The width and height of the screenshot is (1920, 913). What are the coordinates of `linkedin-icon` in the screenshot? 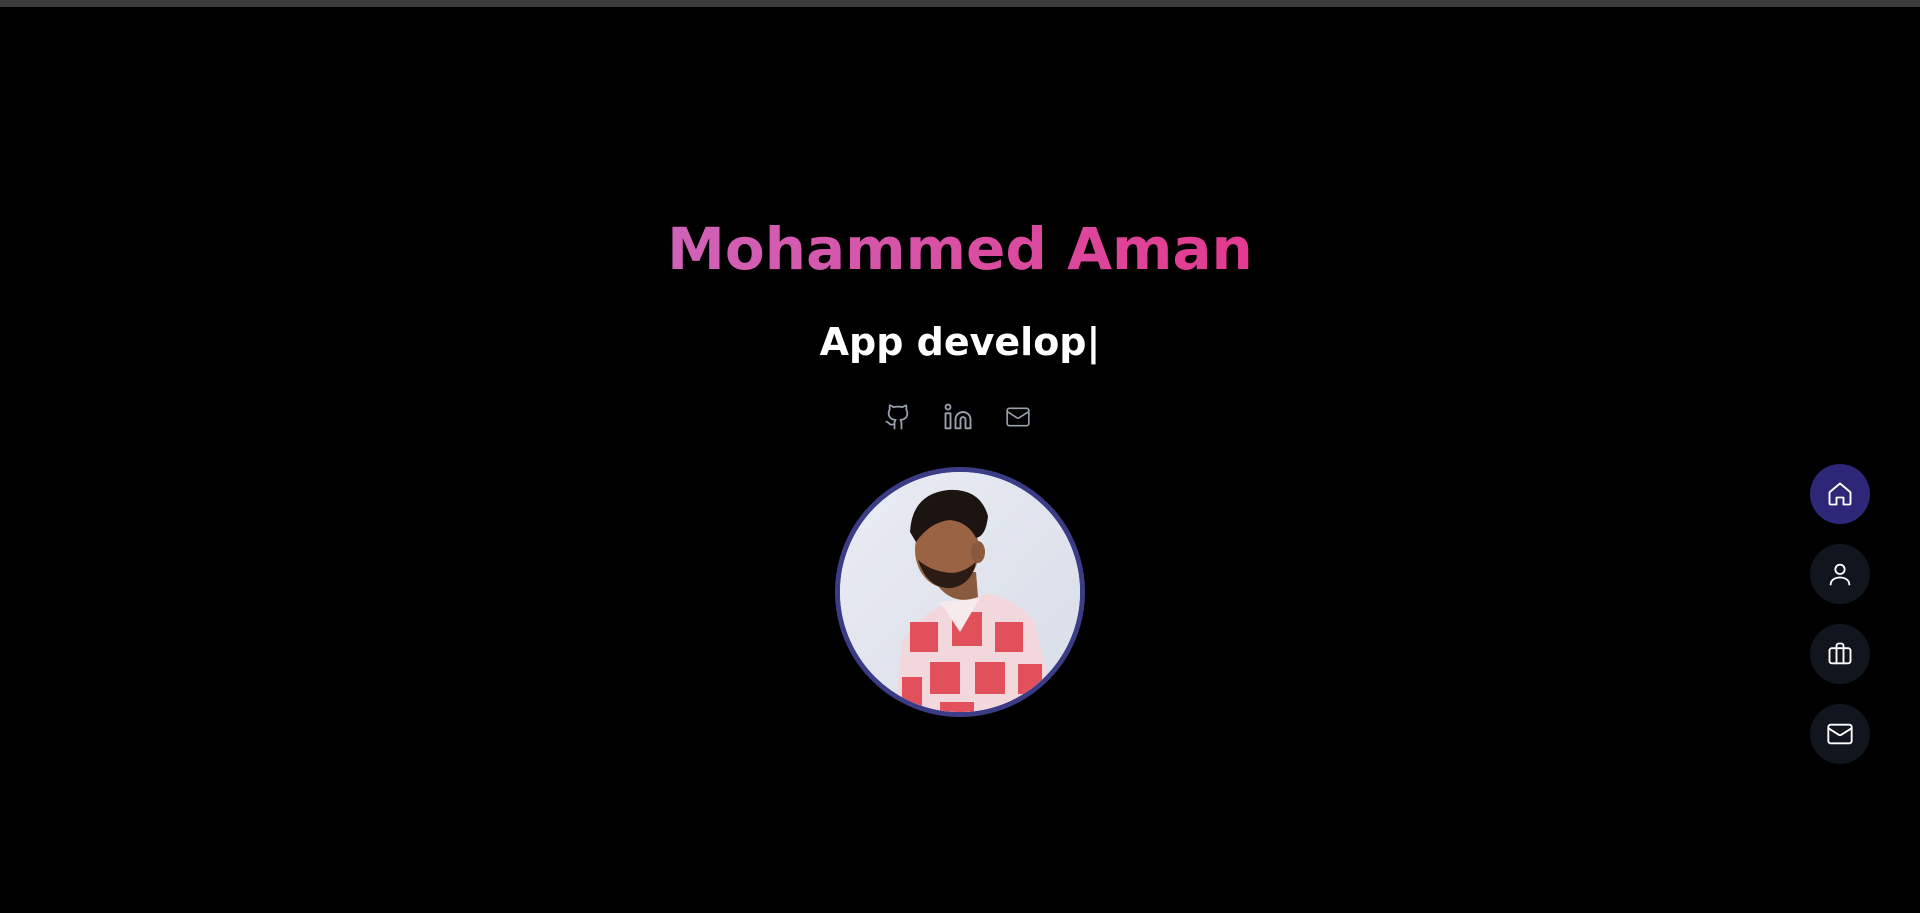 It's located at (958, 417).